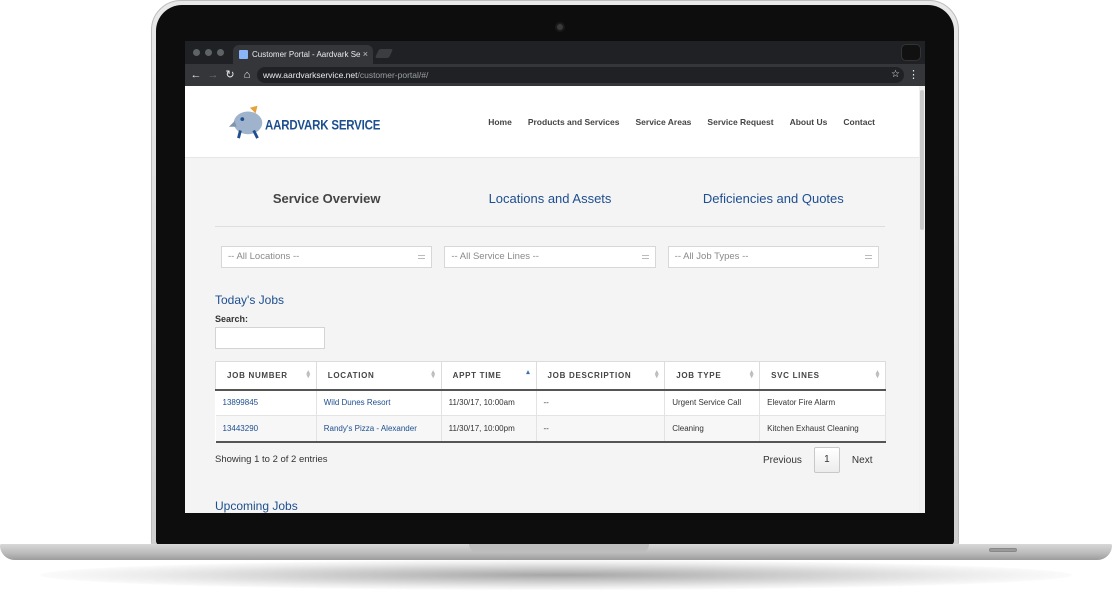  I want to click on nav-service-areas: Service Areas, so click(663, 122).